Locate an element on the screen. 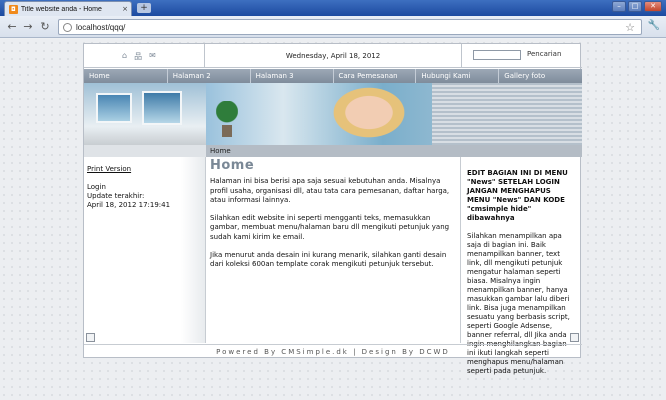 This screenshot has height=400, width=666. mail-icon: ✉ is located at coordinates (152, 56).